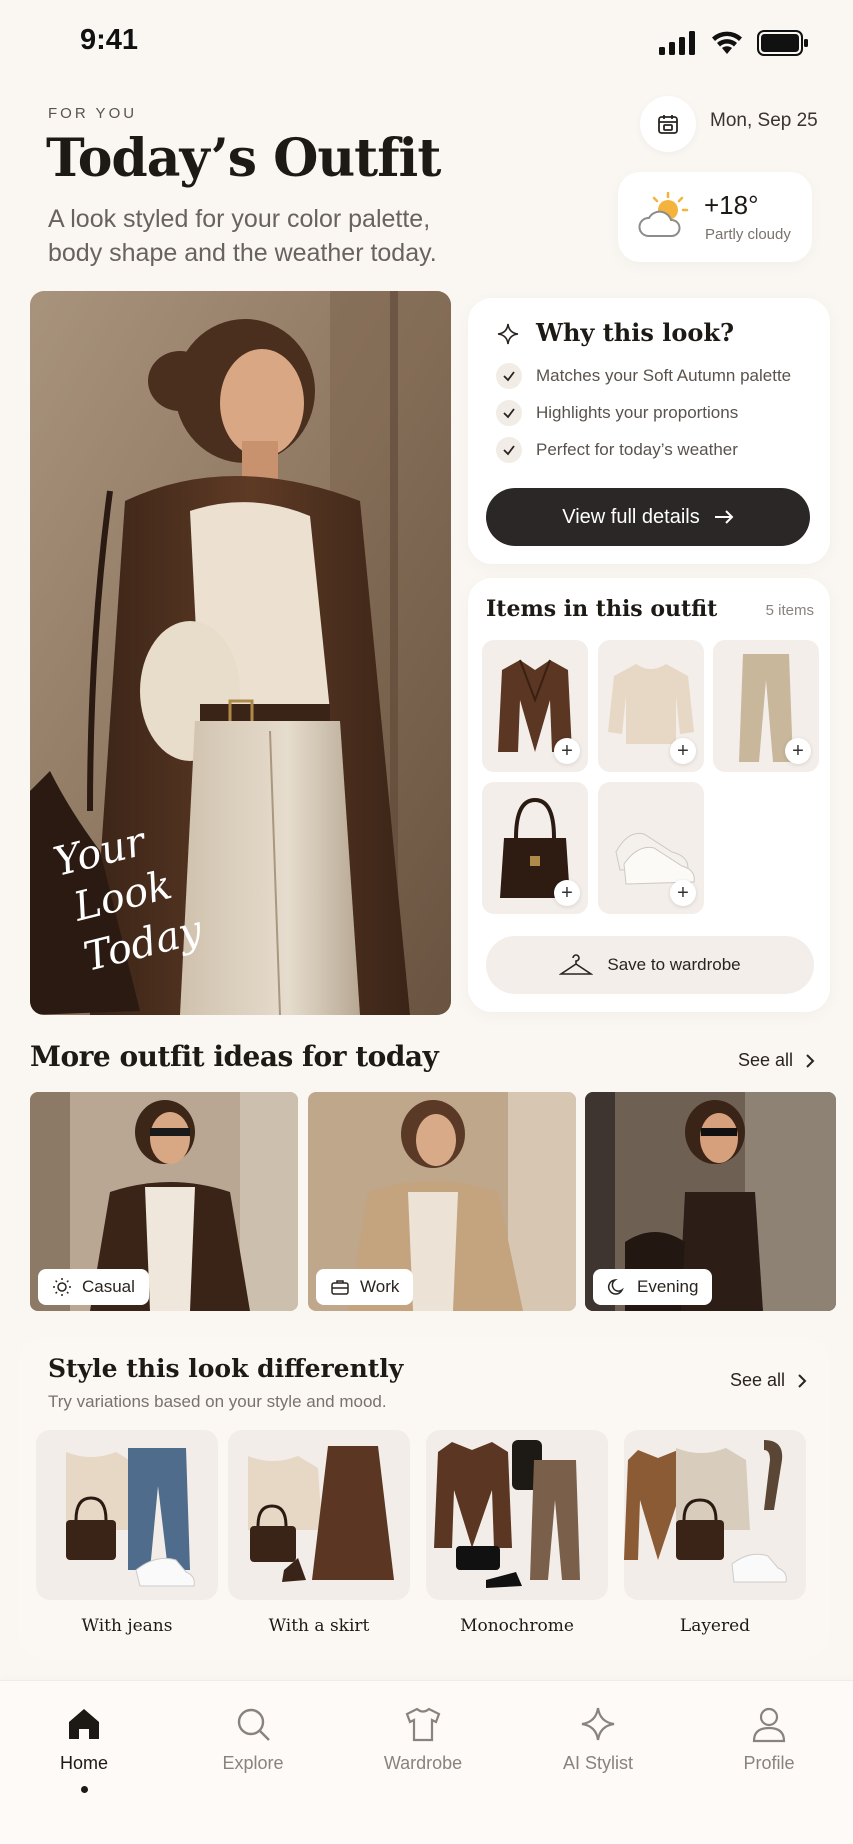 The width and height of the screenshot is (853, 1844). Describe the element at coordinates (637, 412) in the screenshot. I see `why-item-label: Highlights your proportions` at that location.